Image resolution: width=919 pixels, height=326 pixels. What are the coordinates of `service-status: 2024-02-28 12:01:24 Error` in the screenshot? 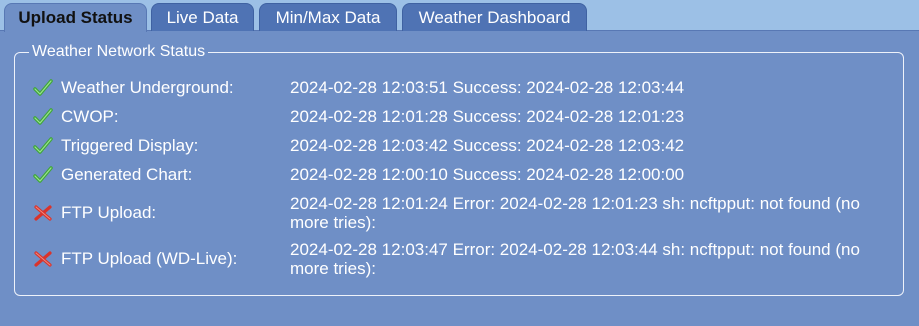 It's located at (575, 213).